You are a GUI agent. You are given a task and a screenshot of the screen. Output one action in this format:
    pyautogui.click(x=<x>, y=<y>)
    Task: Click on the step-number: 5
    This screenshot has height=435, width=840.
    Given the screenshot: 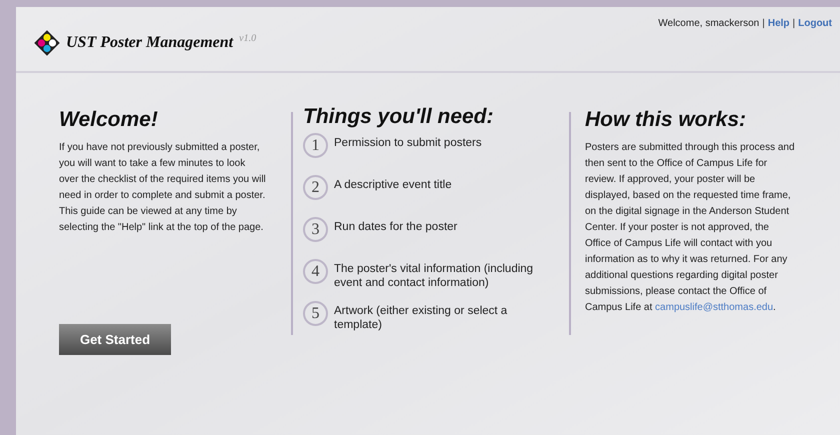 What is the action you would take?
    pyautogui.click(x=315, y=313)
    